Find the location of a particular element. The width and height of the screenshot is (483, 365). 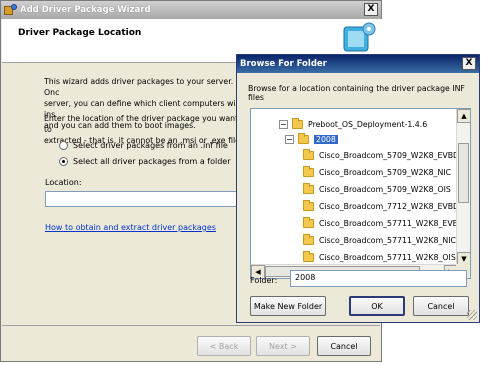

tree-item-child: Cisco_Broadcom_7712_W2K8_EVBD is located at coordinates (381, 206).